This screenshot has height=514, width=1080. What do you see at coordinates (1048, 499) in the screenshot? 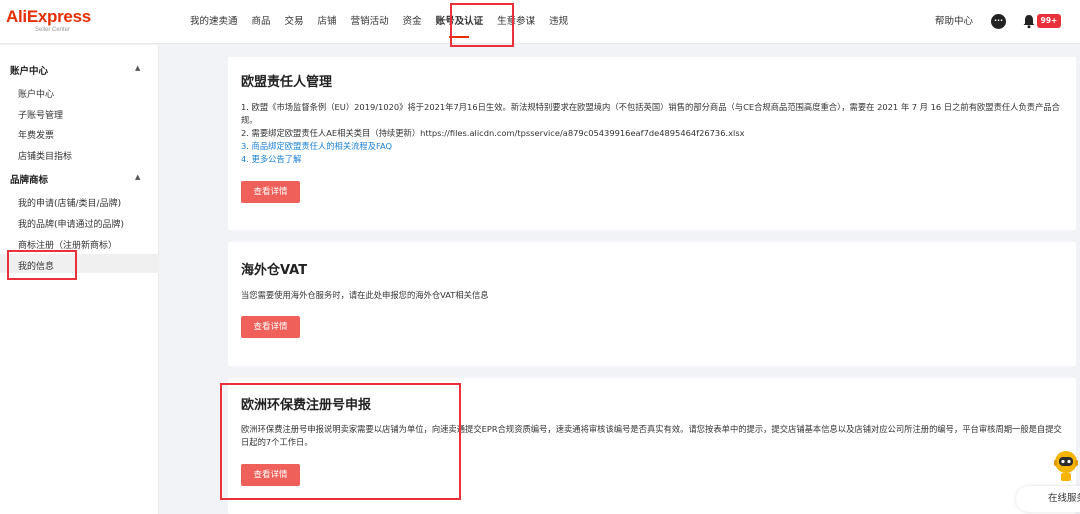
I see `online-service-button: 在线服务` at bounding box center [1048, 499].